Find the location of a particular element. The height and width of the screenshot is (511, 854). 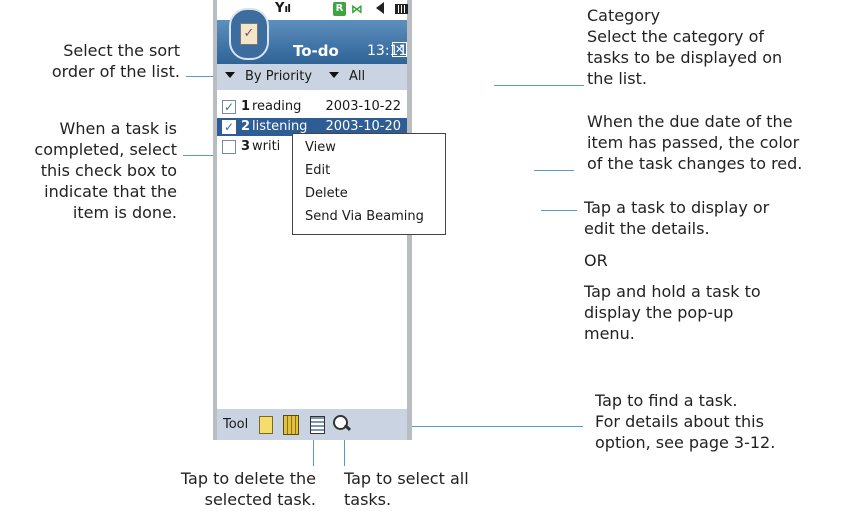

task-row: ✓ 1 reading 2003-10-22 is located at coordinates (312, 107).